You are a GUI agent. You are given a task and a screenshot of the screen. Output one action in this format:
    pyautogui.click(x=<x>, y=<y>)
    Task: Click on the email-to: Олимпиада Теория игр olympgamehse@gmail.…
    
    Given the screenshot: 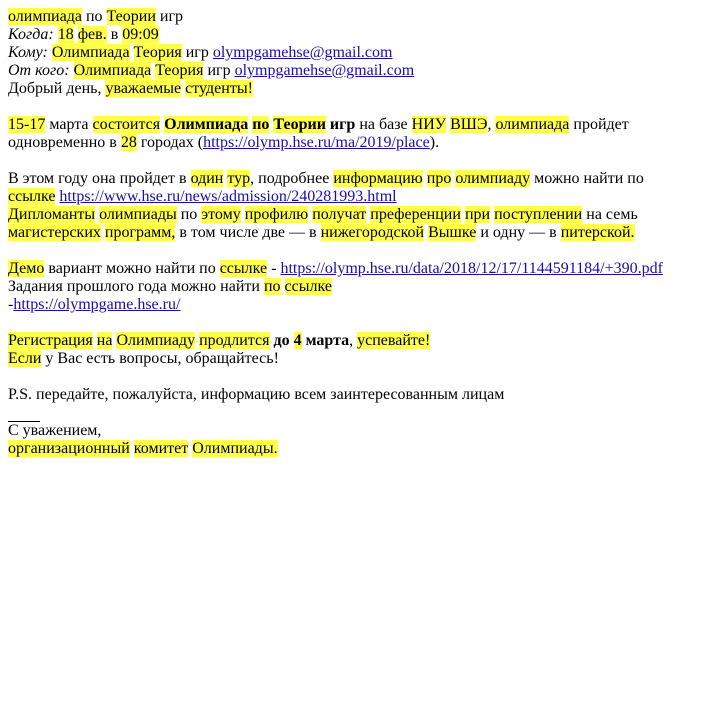 What is the action you would take?
    pyautogui.click(x=220, y=52)
    